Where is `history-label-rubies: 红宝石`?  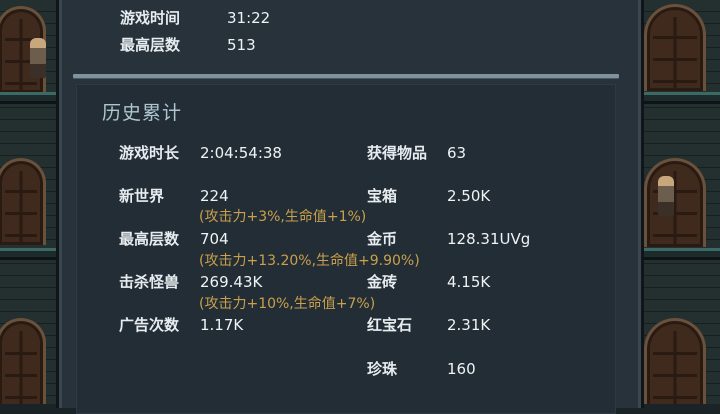 history-label-rubies: 红宝石 is located at coordinates (390, 325).